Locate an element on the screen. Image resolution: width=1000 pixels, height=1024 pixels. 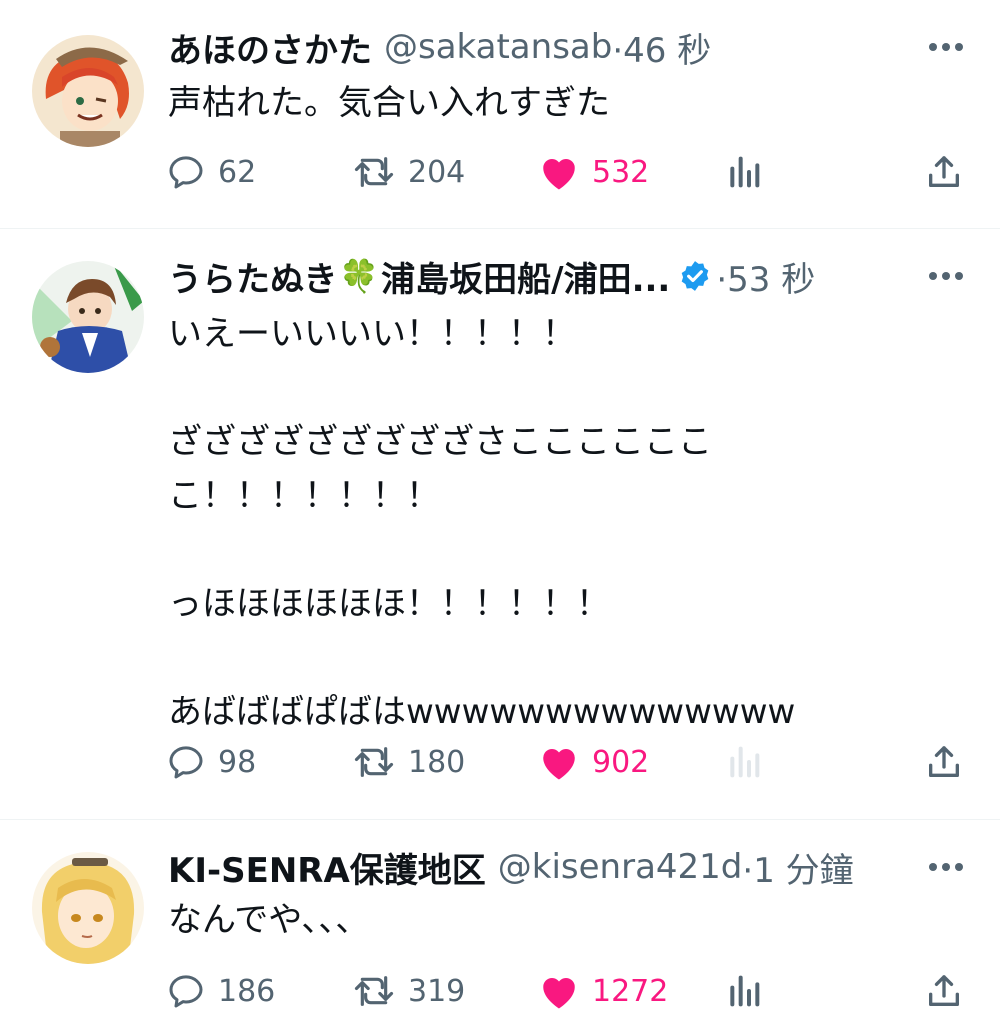
reply-button: 186 is located at coordinates (220, 991).